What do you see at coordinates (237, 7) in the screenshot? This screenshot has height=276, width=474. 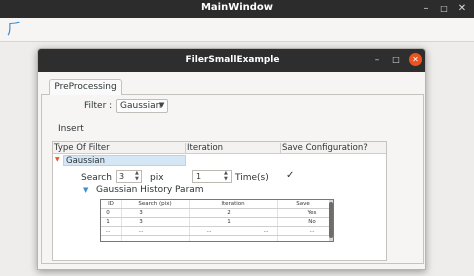 I see `main-window-title: MainWindow` at bounding box center [237, 7].